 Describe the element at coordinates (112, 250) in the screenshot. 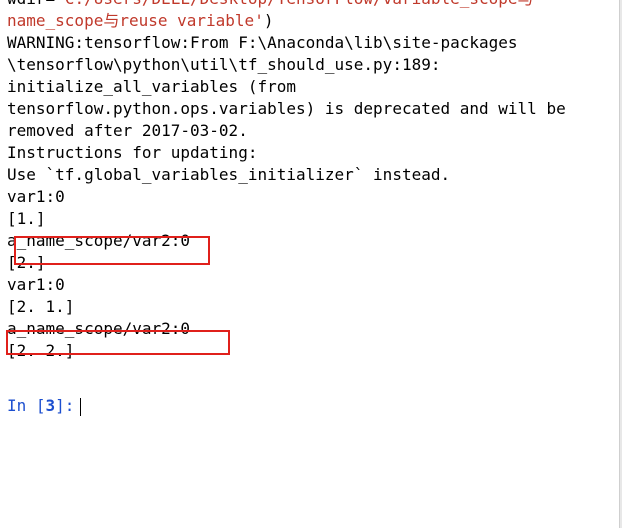

I see `highlight-box-first-var2` at that location.